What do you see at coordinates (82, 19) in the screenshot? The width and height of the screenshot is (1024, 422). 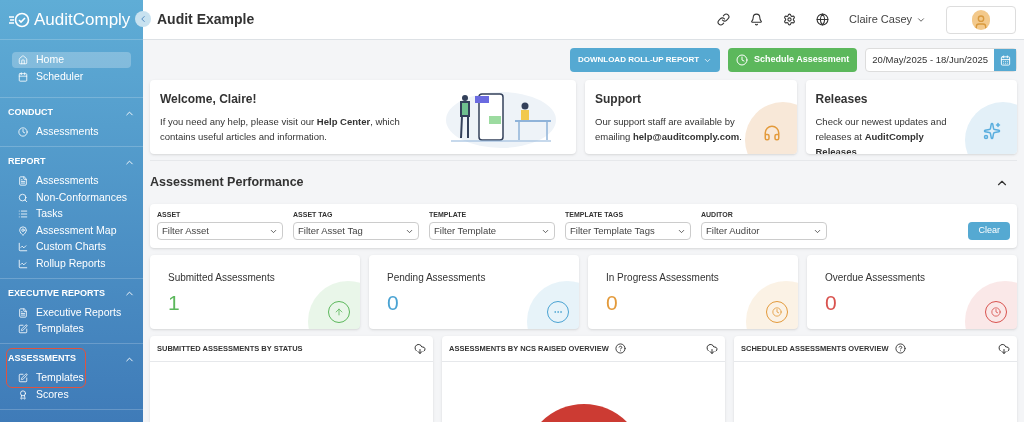 I see `brand-name: AuditComply` at bounding box center [82, 19].